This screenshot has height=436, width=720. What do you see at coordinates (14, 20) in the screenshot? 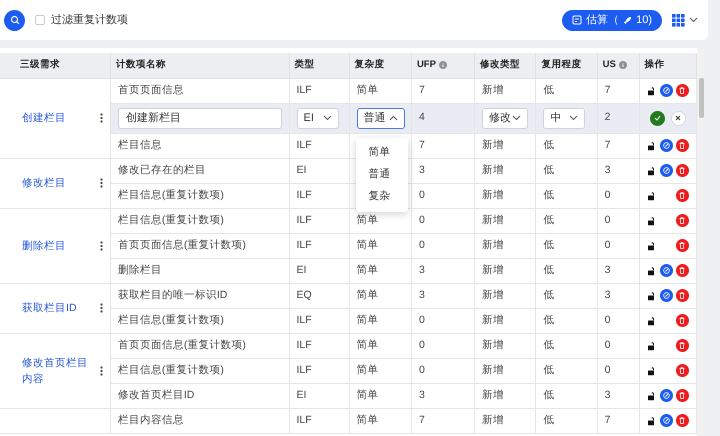
I see `search-button` at bounding box center [14, 20].